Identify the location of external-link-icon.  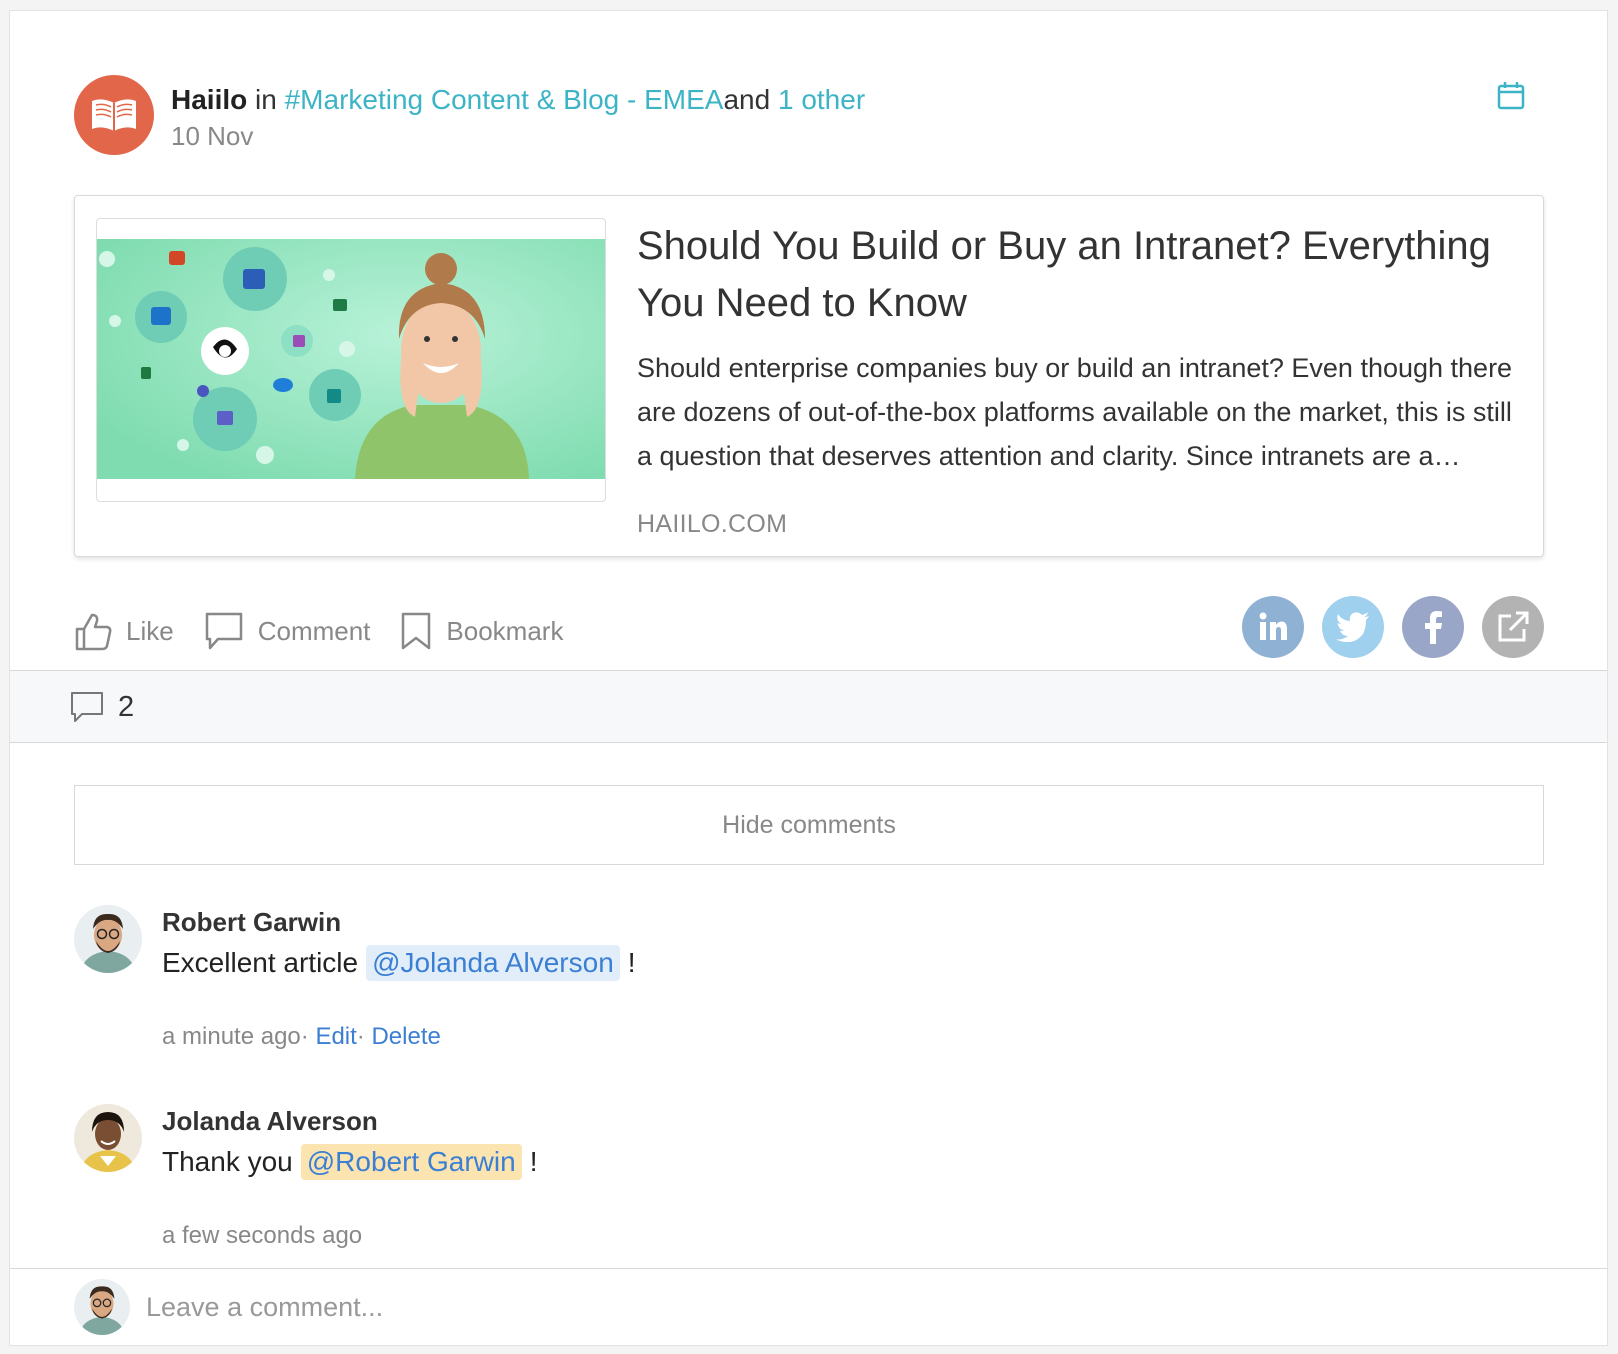
(1513, 626).